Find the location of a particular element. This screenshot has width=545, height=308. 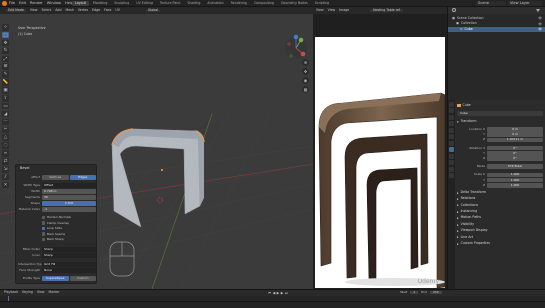

shrink-icon: ⇲ is located at coordinates (5, 169).